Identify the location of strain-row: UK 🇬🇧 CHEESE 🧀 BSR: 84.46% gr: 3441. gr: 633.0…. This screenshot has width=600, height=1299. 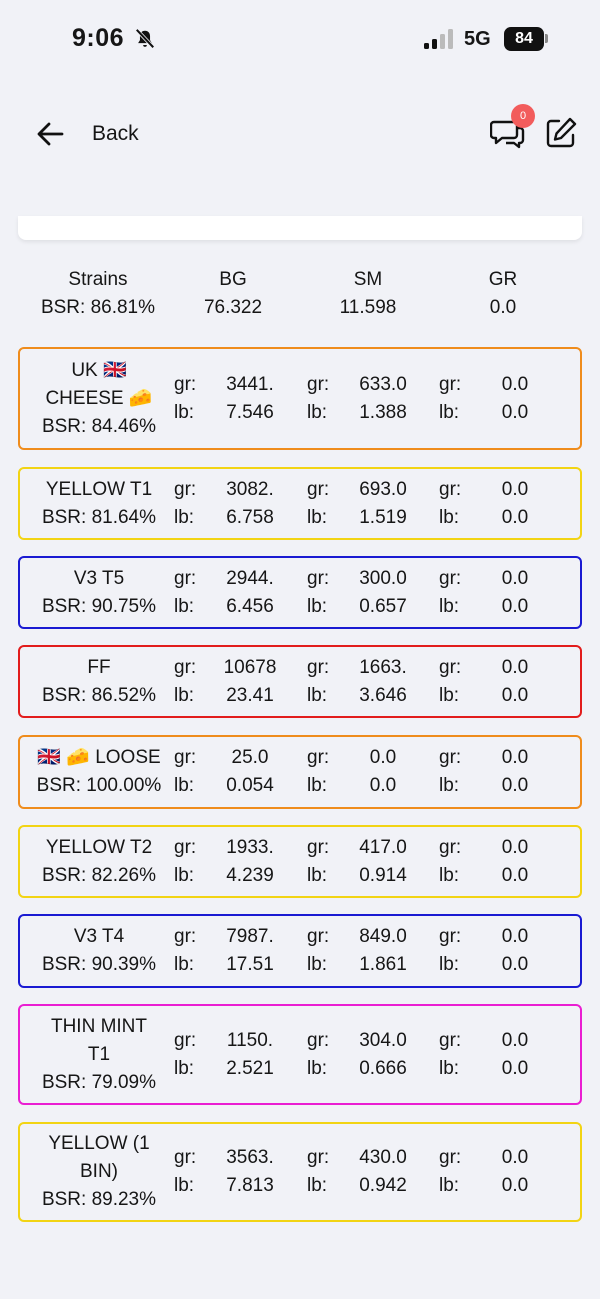
(300, 398).